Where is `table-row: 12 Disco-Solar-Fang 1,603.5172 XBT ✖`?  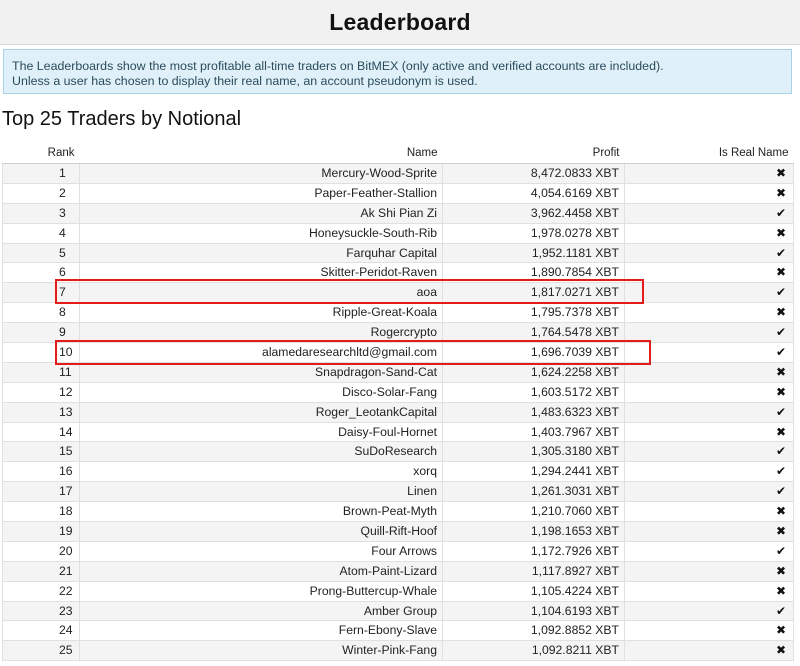
table-row: 12 Disco-Solar-Fang 1,603.5172 XBT ✖ is located at coordinates (398, 392).